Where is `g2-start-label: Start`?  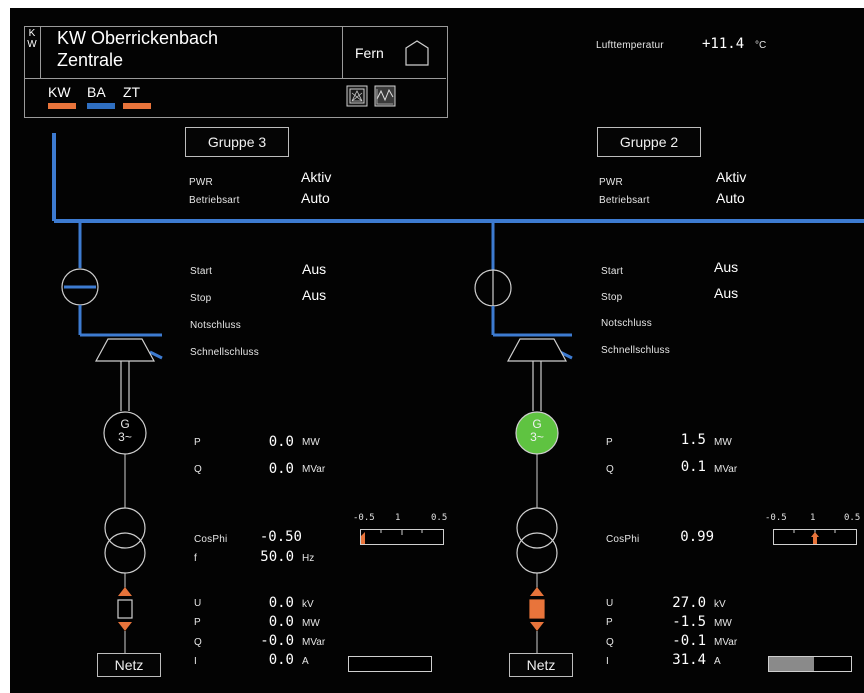 g2-start-label: Start is located at coordinates (612, 271).